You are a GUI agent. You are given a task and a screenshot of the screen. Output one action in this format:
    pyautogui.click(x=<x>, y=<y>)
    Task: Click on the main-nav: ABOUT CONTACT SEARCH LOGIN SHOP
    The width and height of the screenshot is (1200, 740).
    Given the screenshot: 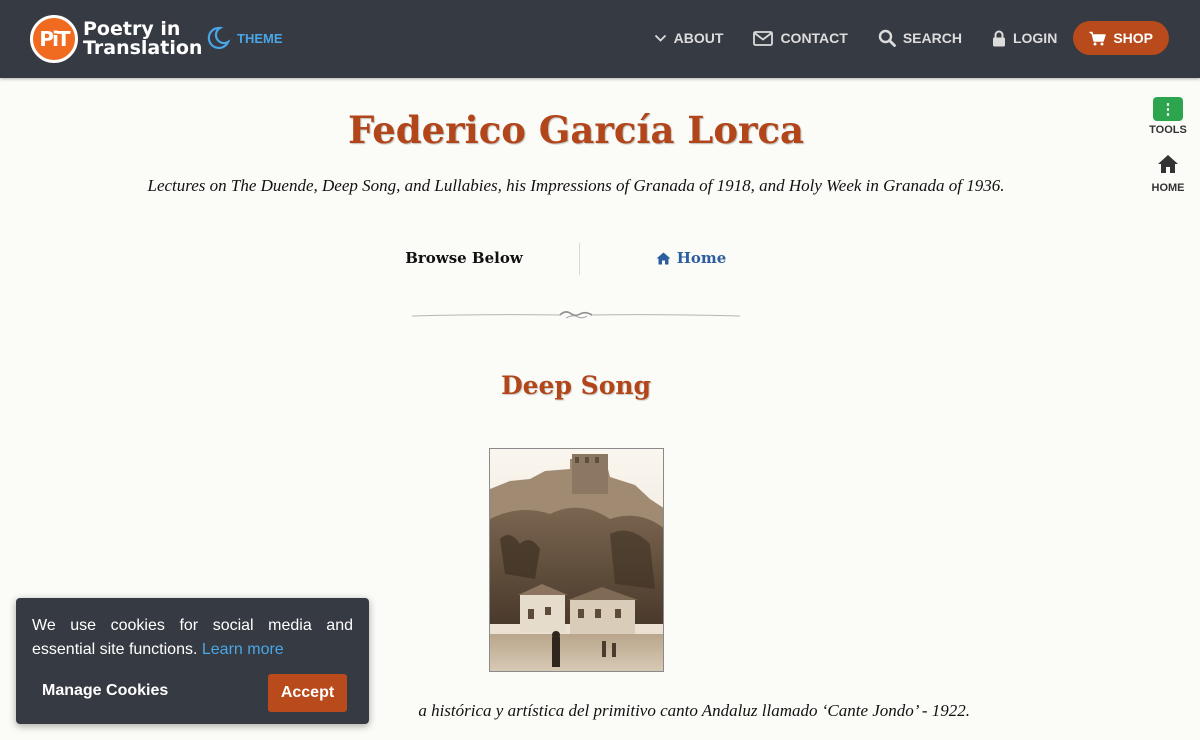 What is the action you would take?
    pyautogui.click(x=896, y=38)
    